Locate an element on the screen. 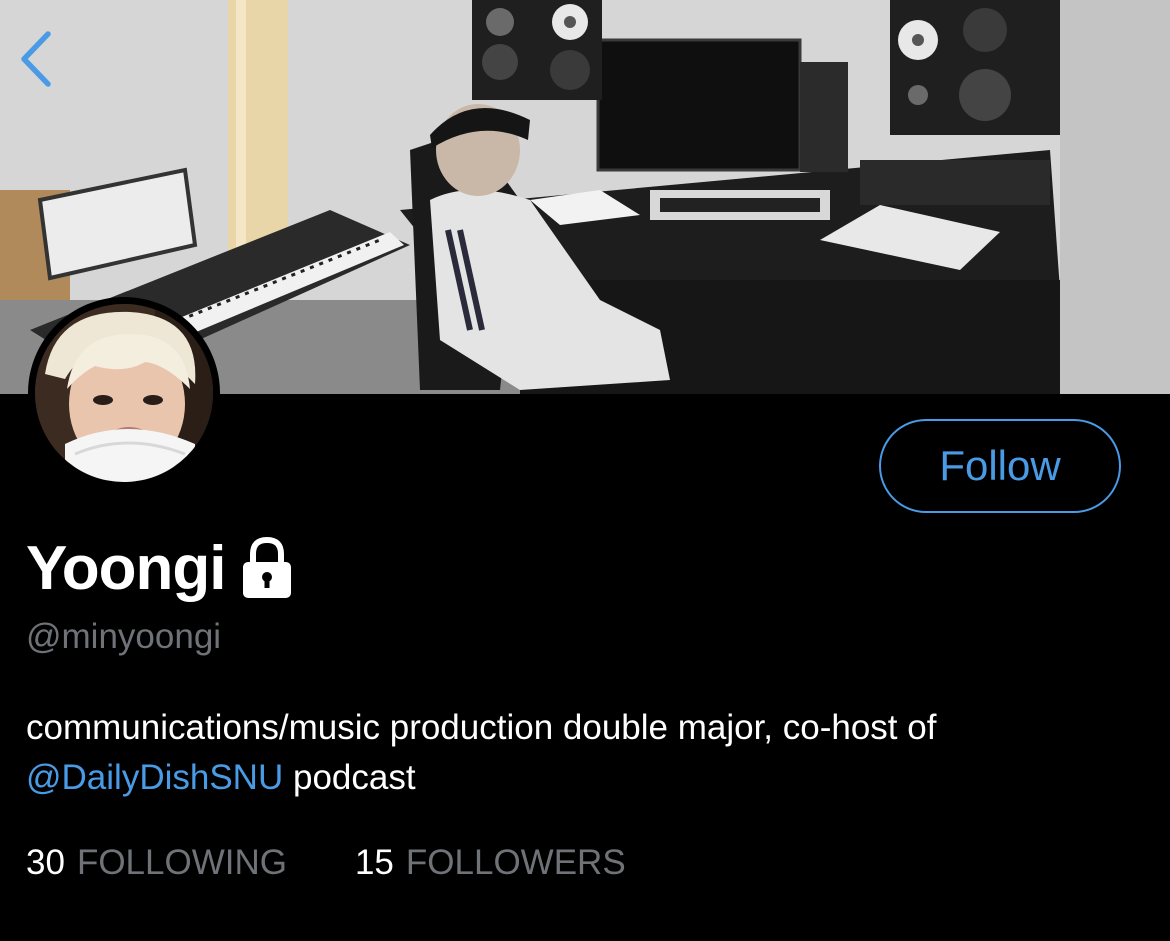 This screenshot has height=941, width=1170. follow-button: Follow is located at coordinates (1000, 466).